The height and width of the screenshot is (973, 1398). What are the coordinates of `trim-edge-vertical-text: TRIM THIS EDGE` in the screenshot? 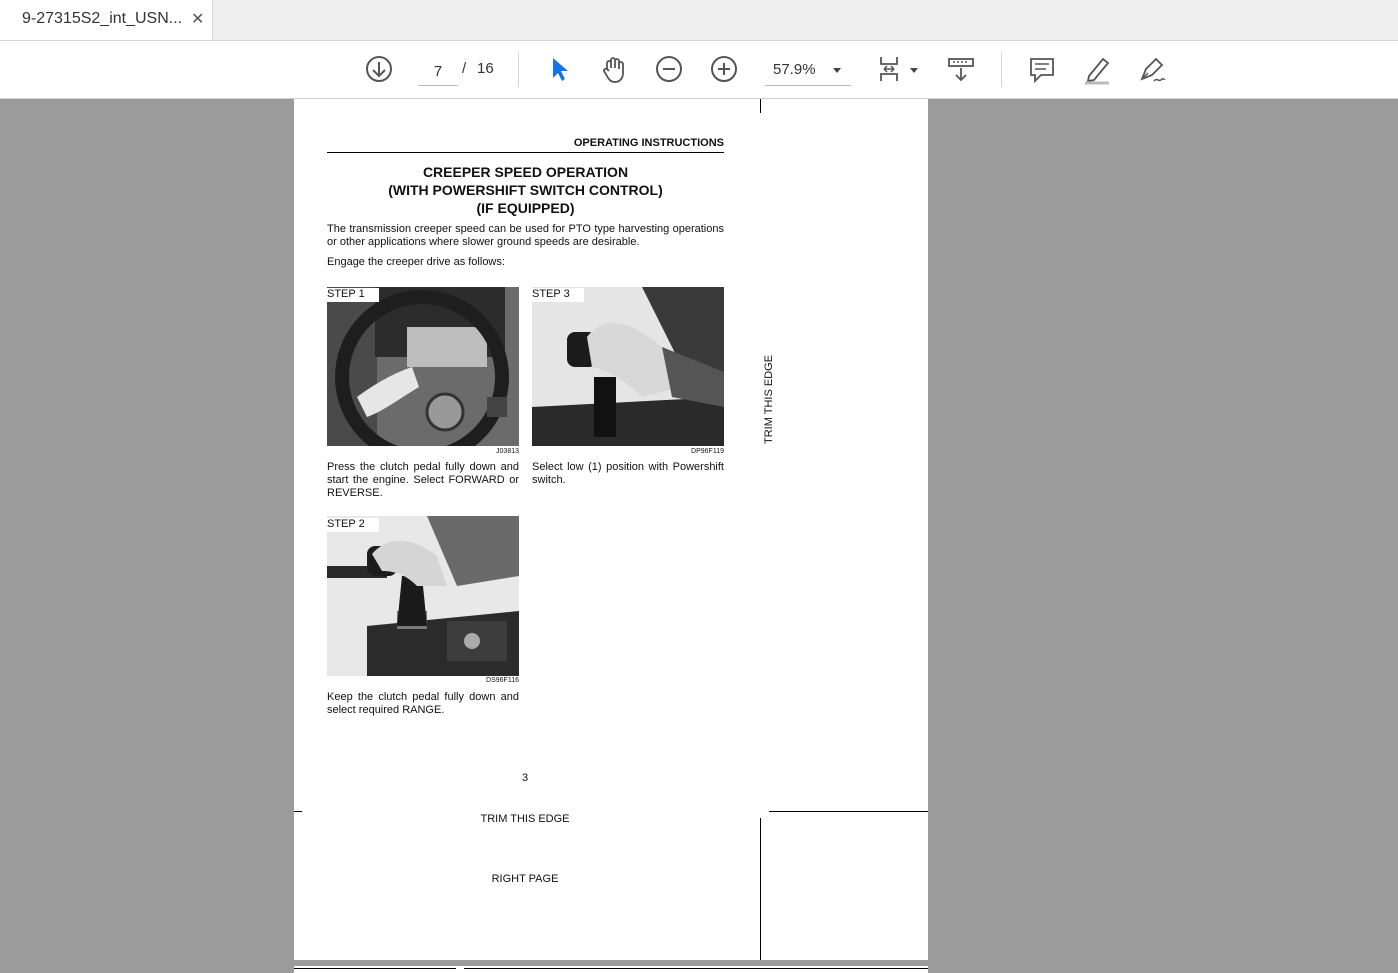 It's located at (769, 399).